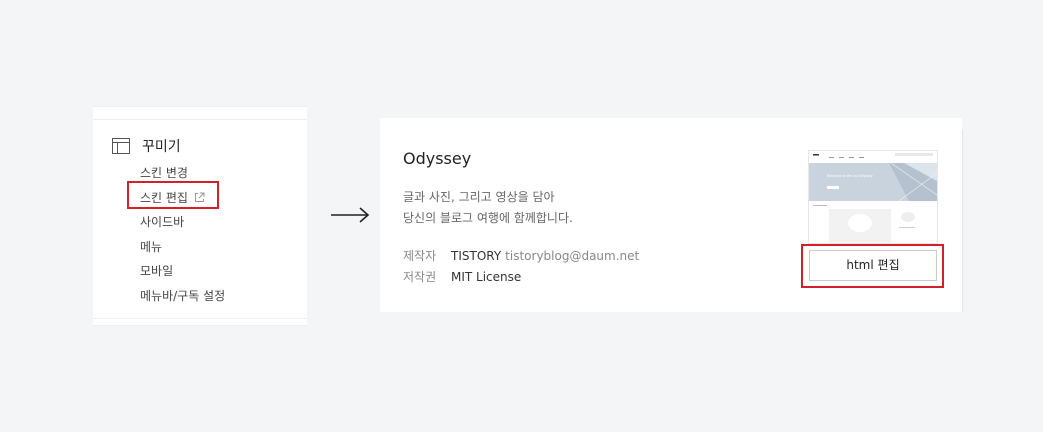 This screenshot has width=1043, height=432. I want to click on author-name: TISTORY, so click(476, 256).